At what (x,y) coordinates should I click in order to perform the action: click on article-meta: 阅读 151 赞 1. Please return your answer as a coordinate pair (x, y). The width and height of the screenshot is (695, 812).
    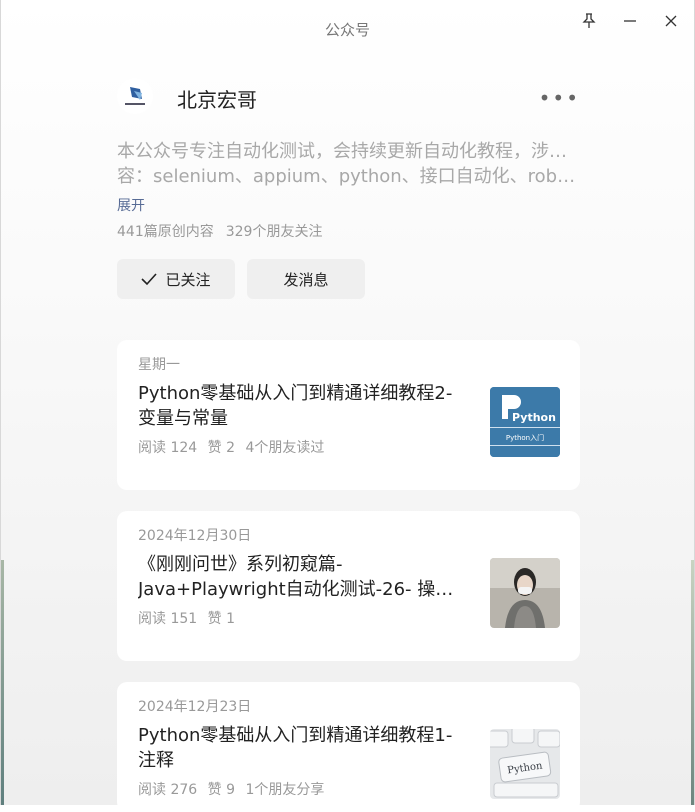
    Looking at the image, I should click on (186, 618).